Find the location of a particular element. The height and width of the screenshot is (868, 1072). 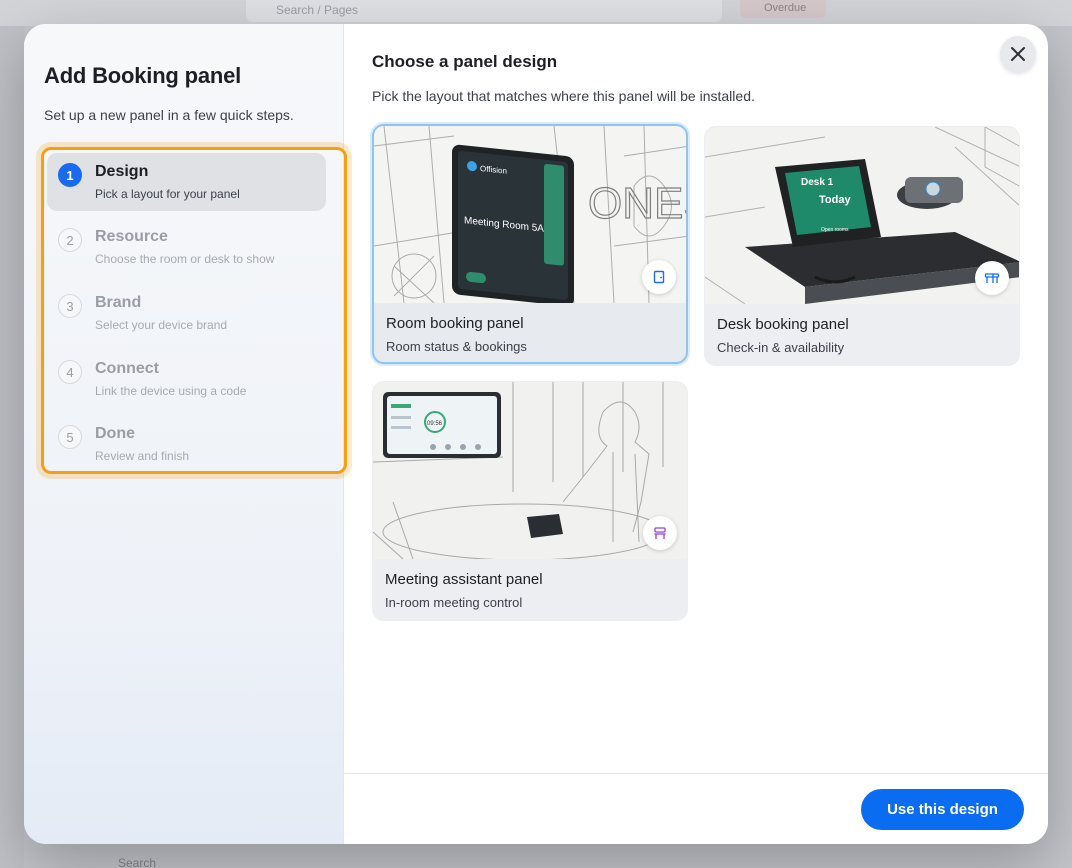

panel-design-title: Choose a panel design is located at coordinates (465, 61).